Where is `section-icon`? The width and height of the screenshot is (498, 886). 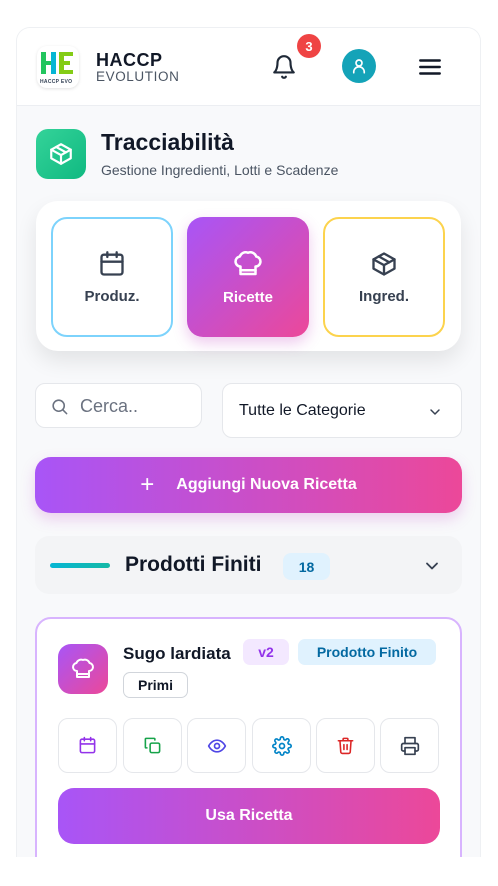 section-icon is located at coordinates (61, 154).